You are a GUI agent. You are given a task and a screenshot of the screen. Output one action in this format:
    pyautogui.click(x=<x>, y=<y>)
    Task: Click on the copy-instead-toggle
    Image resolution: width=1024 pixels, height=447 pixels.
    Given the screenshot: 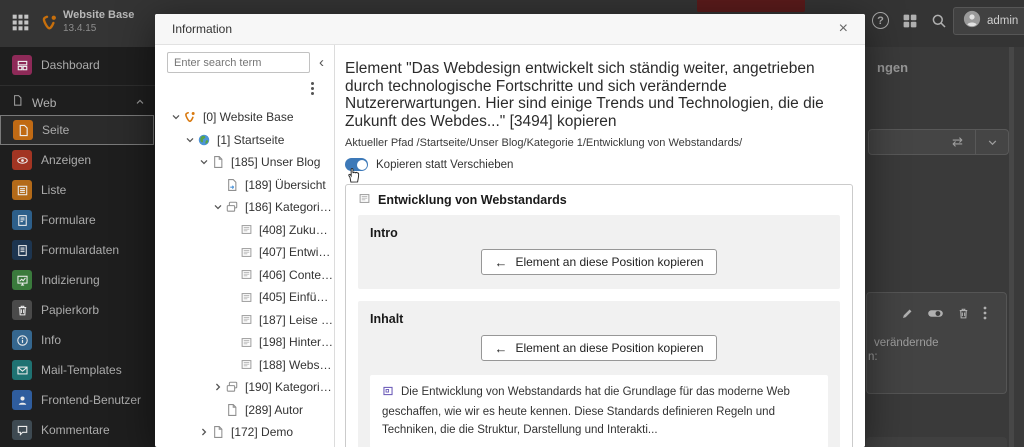 What is the action you would take?
    pyautogui.click(x=356, y=164)
    